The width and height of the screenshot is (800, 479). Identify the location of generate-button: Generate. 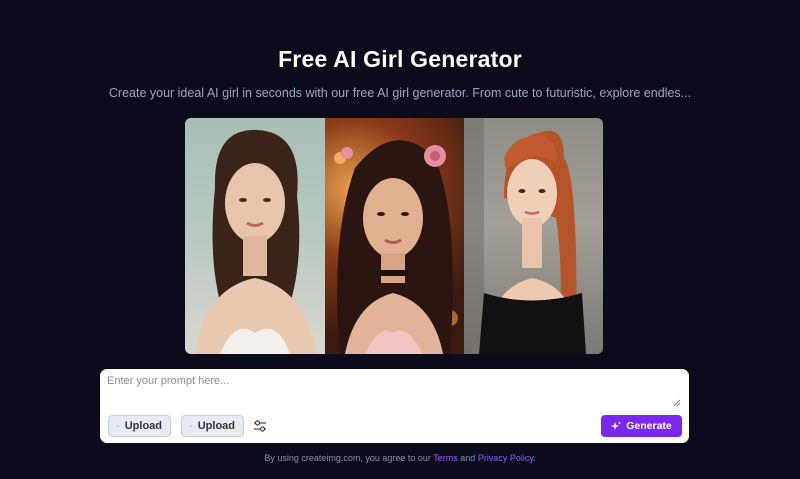
(641, 426).